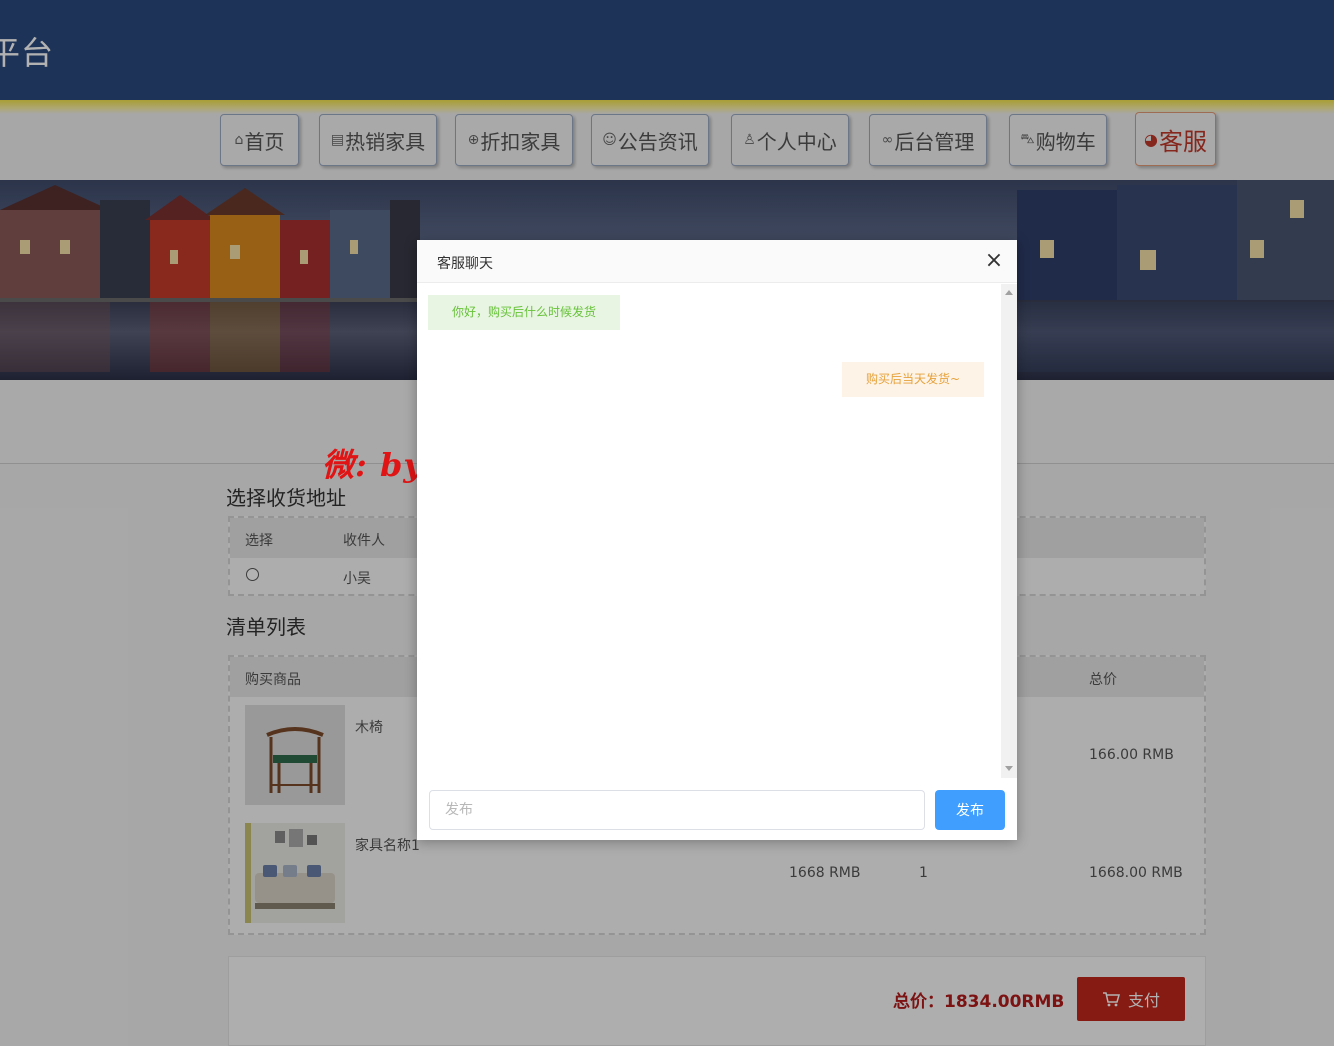 Image resolution: width=1334 pixels, height=1046 pixels. Describe the element at coordinates (465, 264) in the screenshot. I see `dialog-title: 客服聊天` at that location.